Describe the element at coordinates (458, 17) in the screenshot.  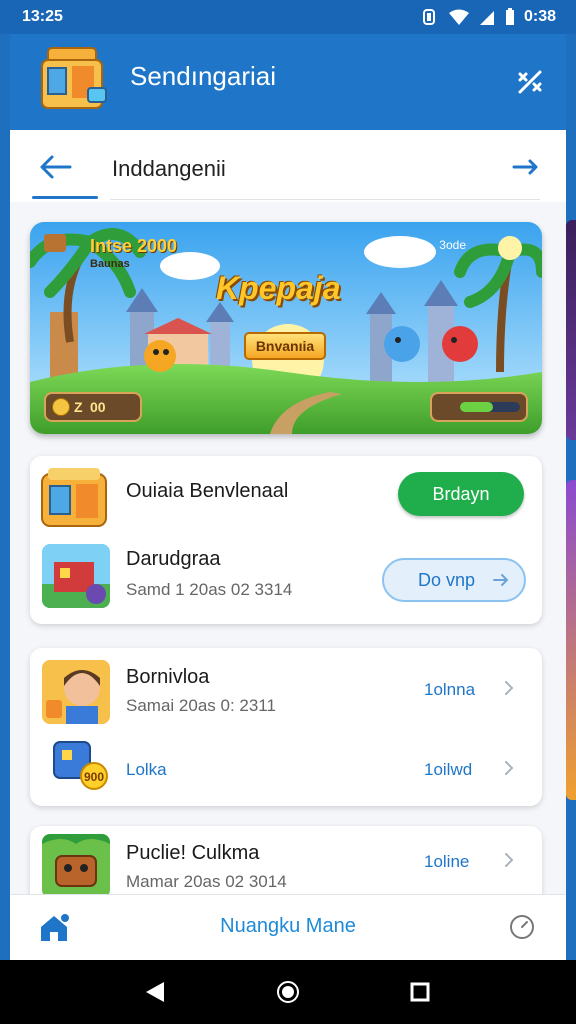
I see `wifi-icon` at that location.